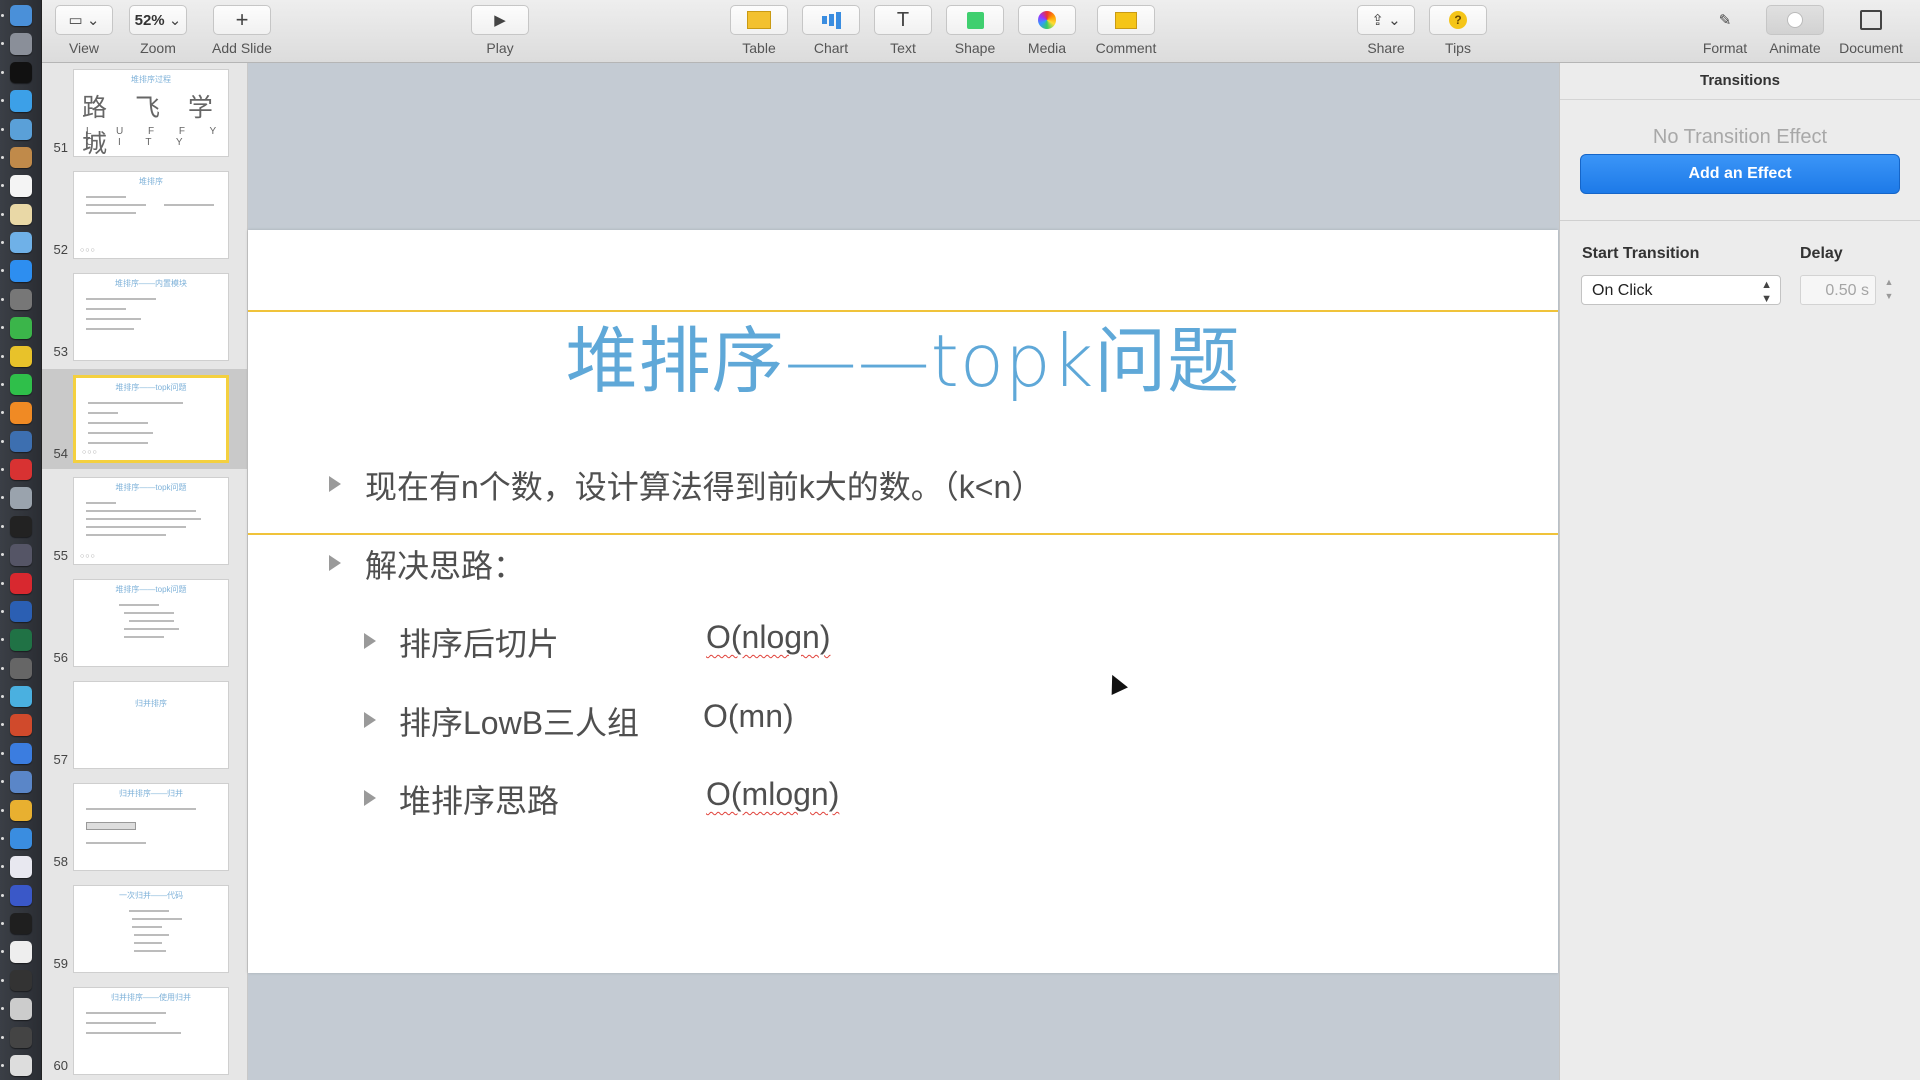  What do you see at coordinates (1725, 20) in the screenshot?
I see `paintbrush-icon: ✎` at bounding box center [1725, 20].